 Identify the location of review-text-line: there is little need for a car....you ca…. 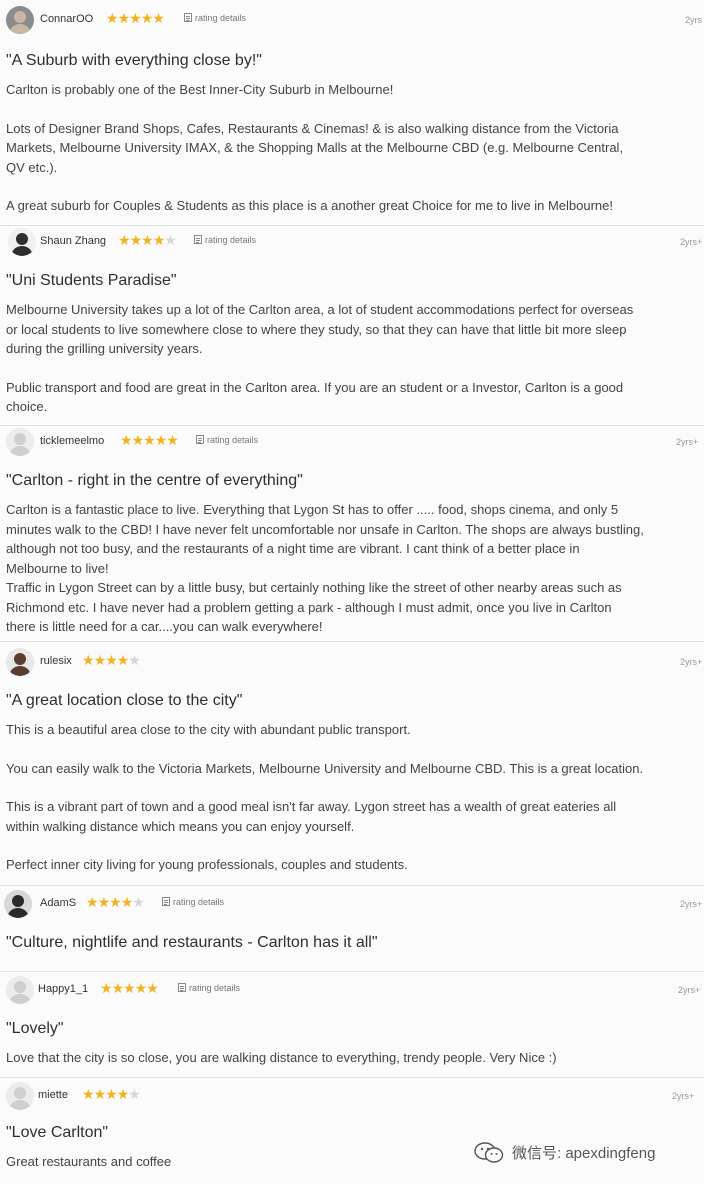
(164, 626).